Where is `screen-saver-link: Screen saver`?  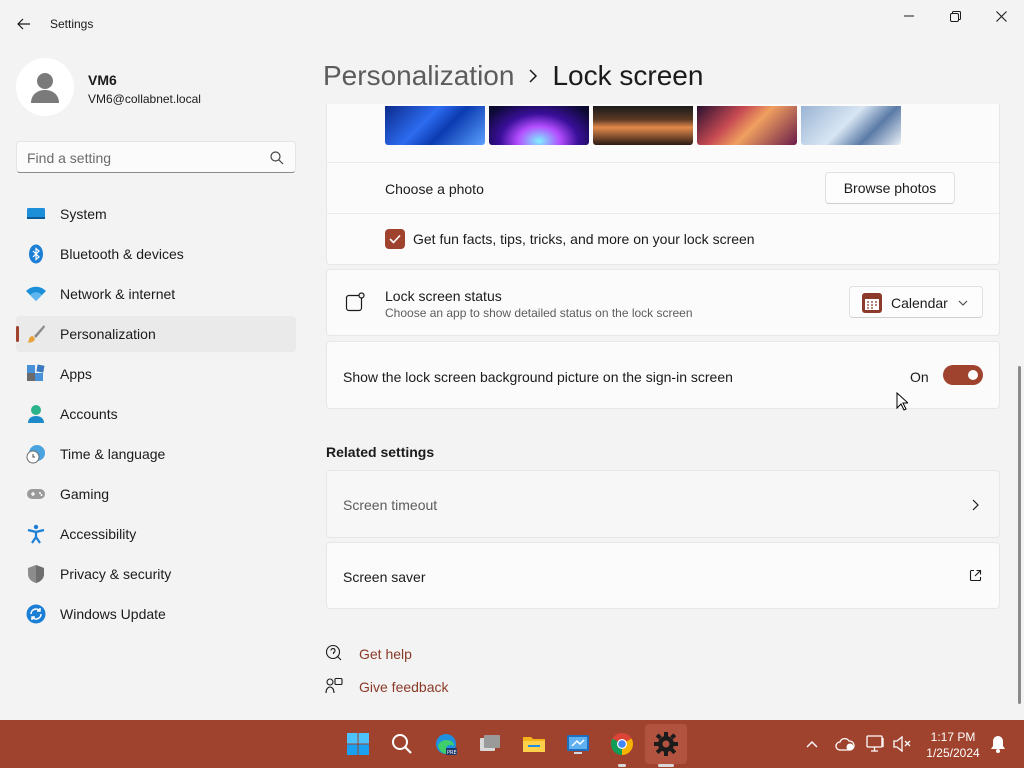
screen-saver-link: Screen saver is located at coordinates (663, 575).